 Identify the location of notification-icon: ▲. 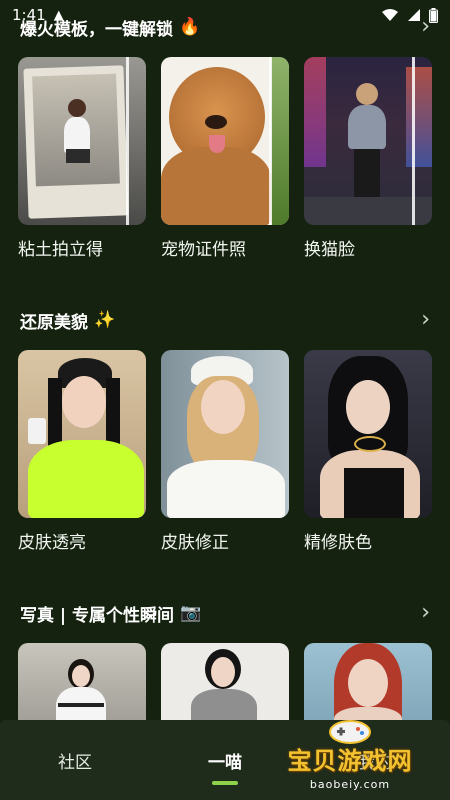
(58, 15).